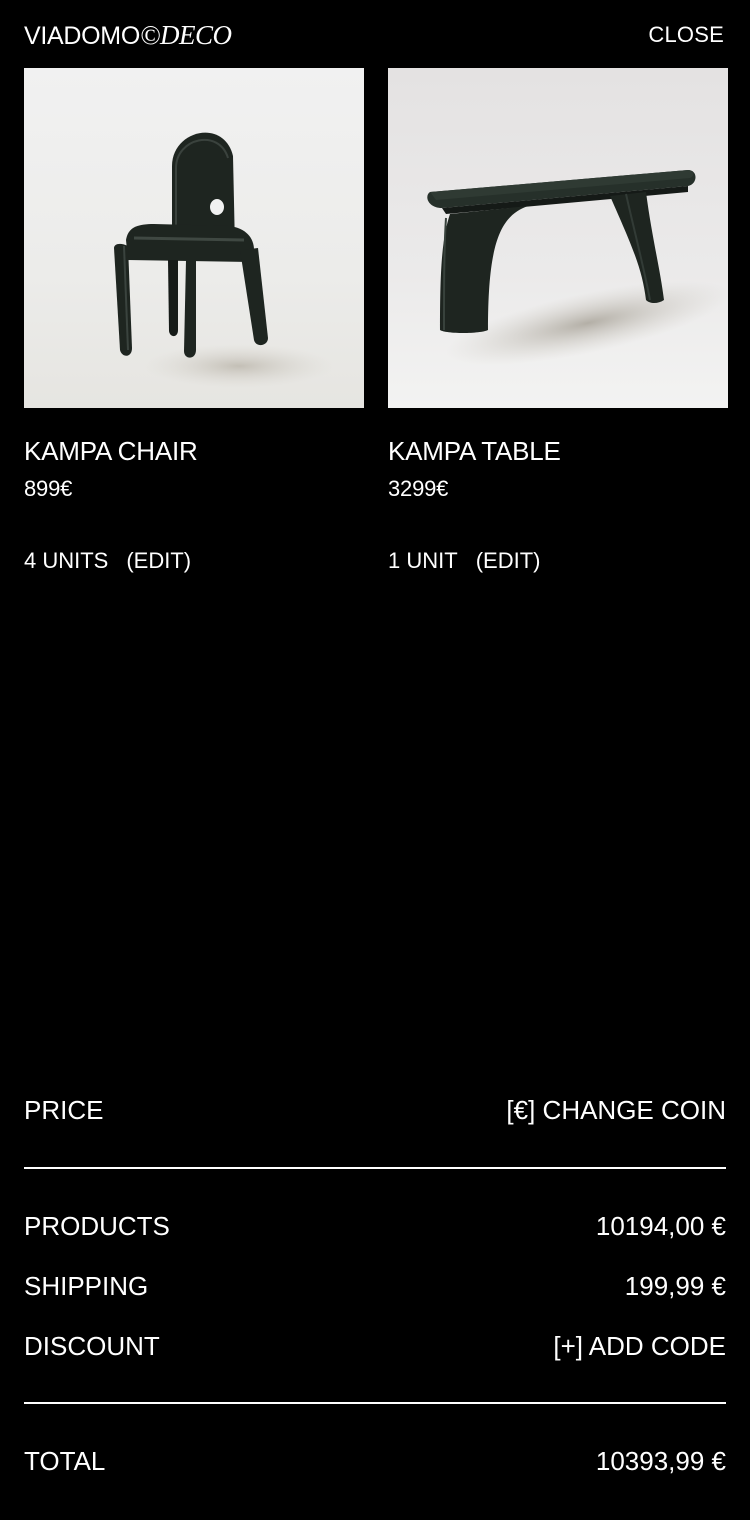 The width and height of the screenshot is (750, 1520). I want to click on price-row: PRICE [€] CHANGE COIN, so click(375, 1110).